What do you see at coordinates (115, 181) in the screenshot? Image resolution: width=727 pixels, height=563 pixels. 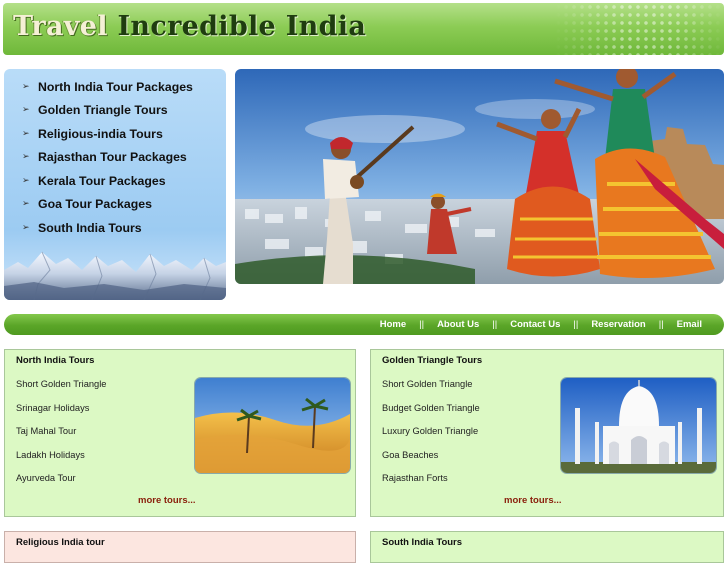 I see `menu-item-kerala: ➢ Kerala Tour Packages` at bounding box center [115, 181].